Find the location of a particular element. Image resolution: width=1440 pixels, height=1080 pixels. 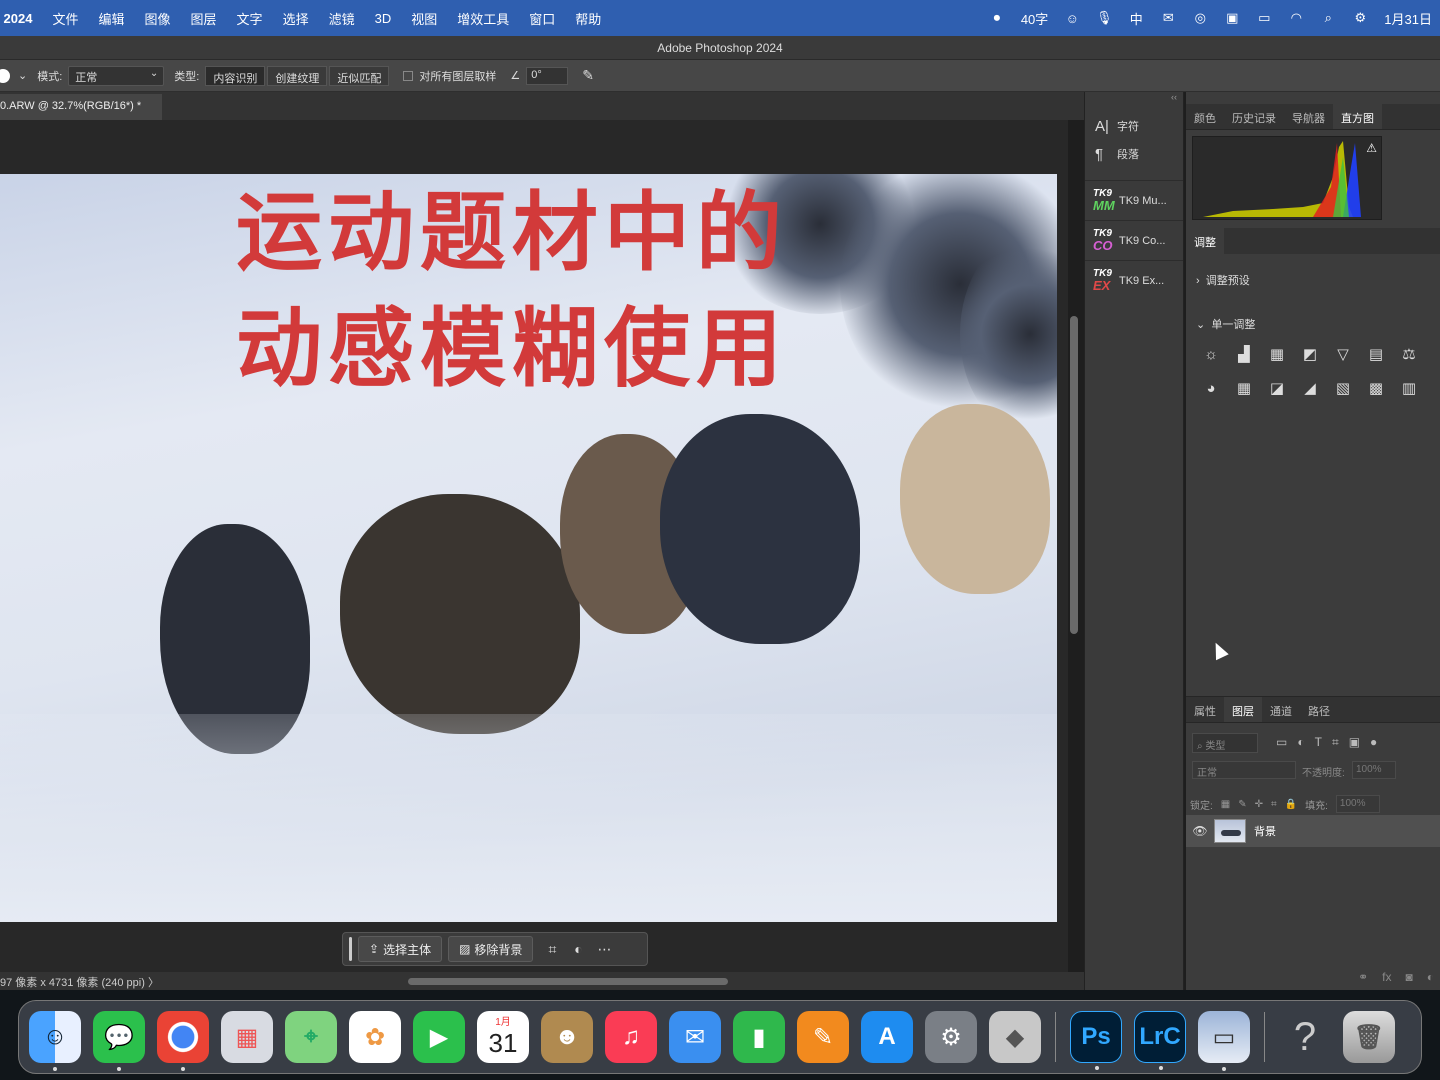

fill-input: 100% is located at coordinates (1357, 804).